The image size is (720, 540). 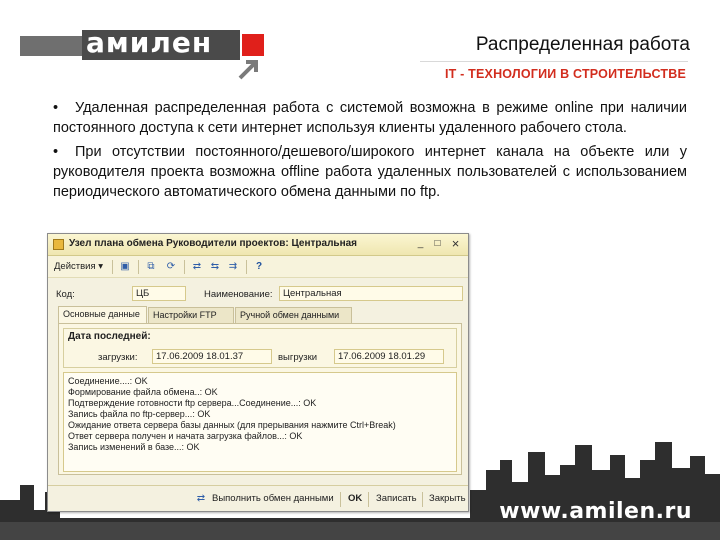 What do you see at coordinates (389, 356) in the screenshot?
I see `upload-date-field: 17.06.2009 18.01.29` at bounding box center [389, 356].